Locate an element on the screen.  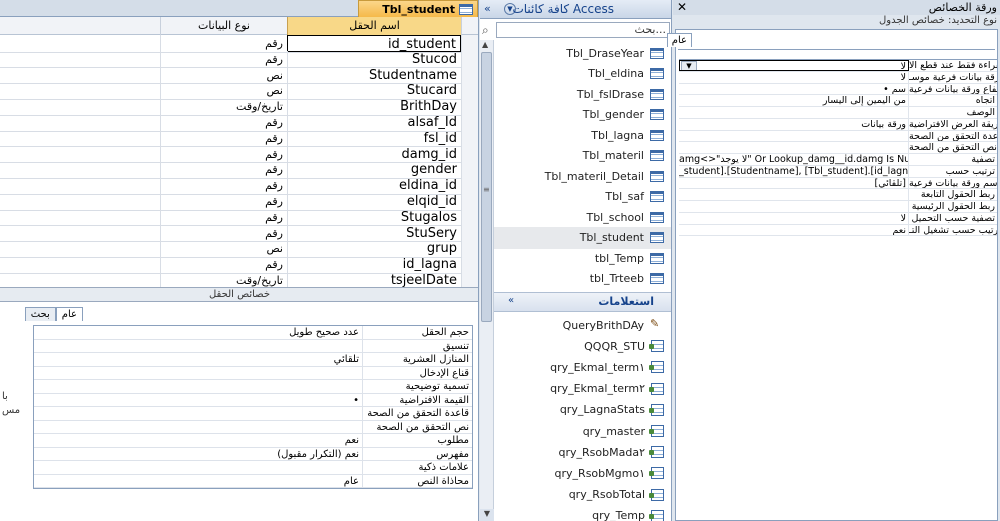
nav-table-item: Tbl_saf is located at coordinates (582, 197).